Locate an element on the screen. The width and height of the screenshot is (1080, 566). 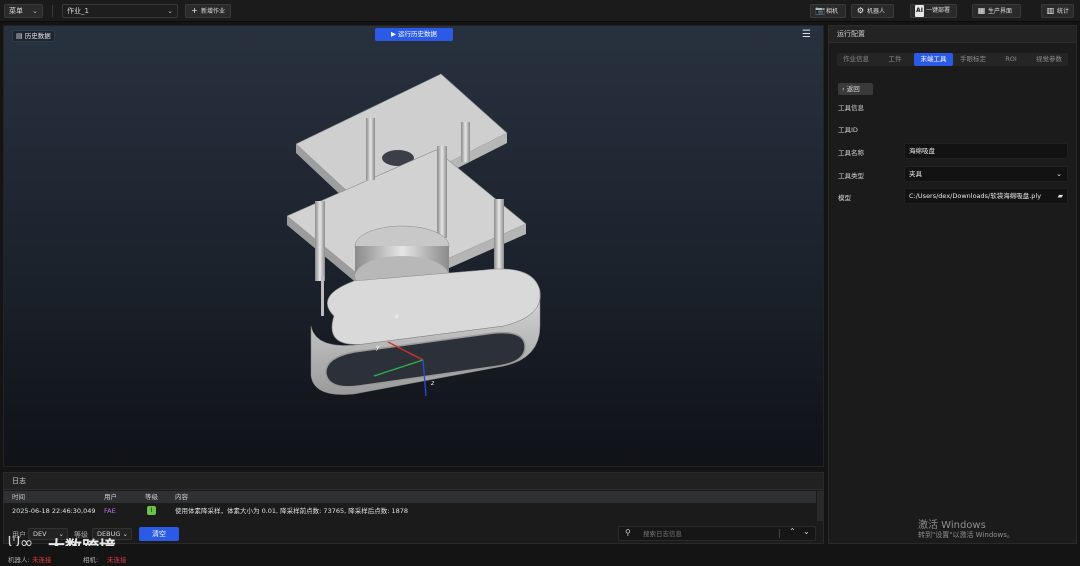
tab-hand-eye: 手眼标定 is located at coordinates (973, 59).